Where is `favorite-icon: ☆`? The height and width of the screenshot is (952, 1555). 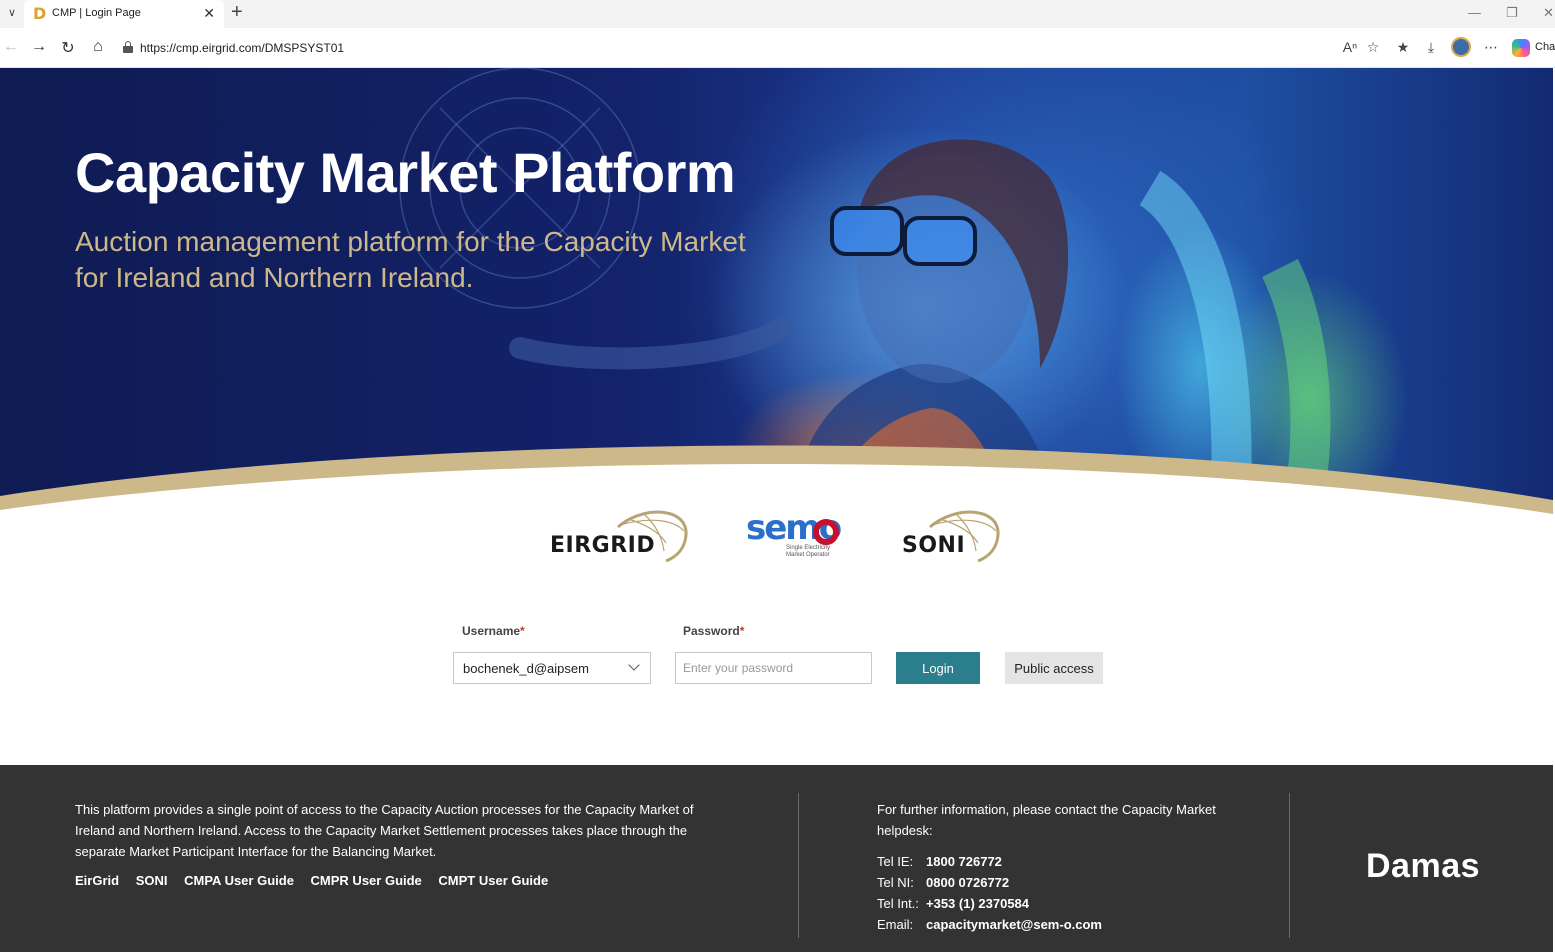
favorite-icon: ☆ is located at coordinates (1373, 47).